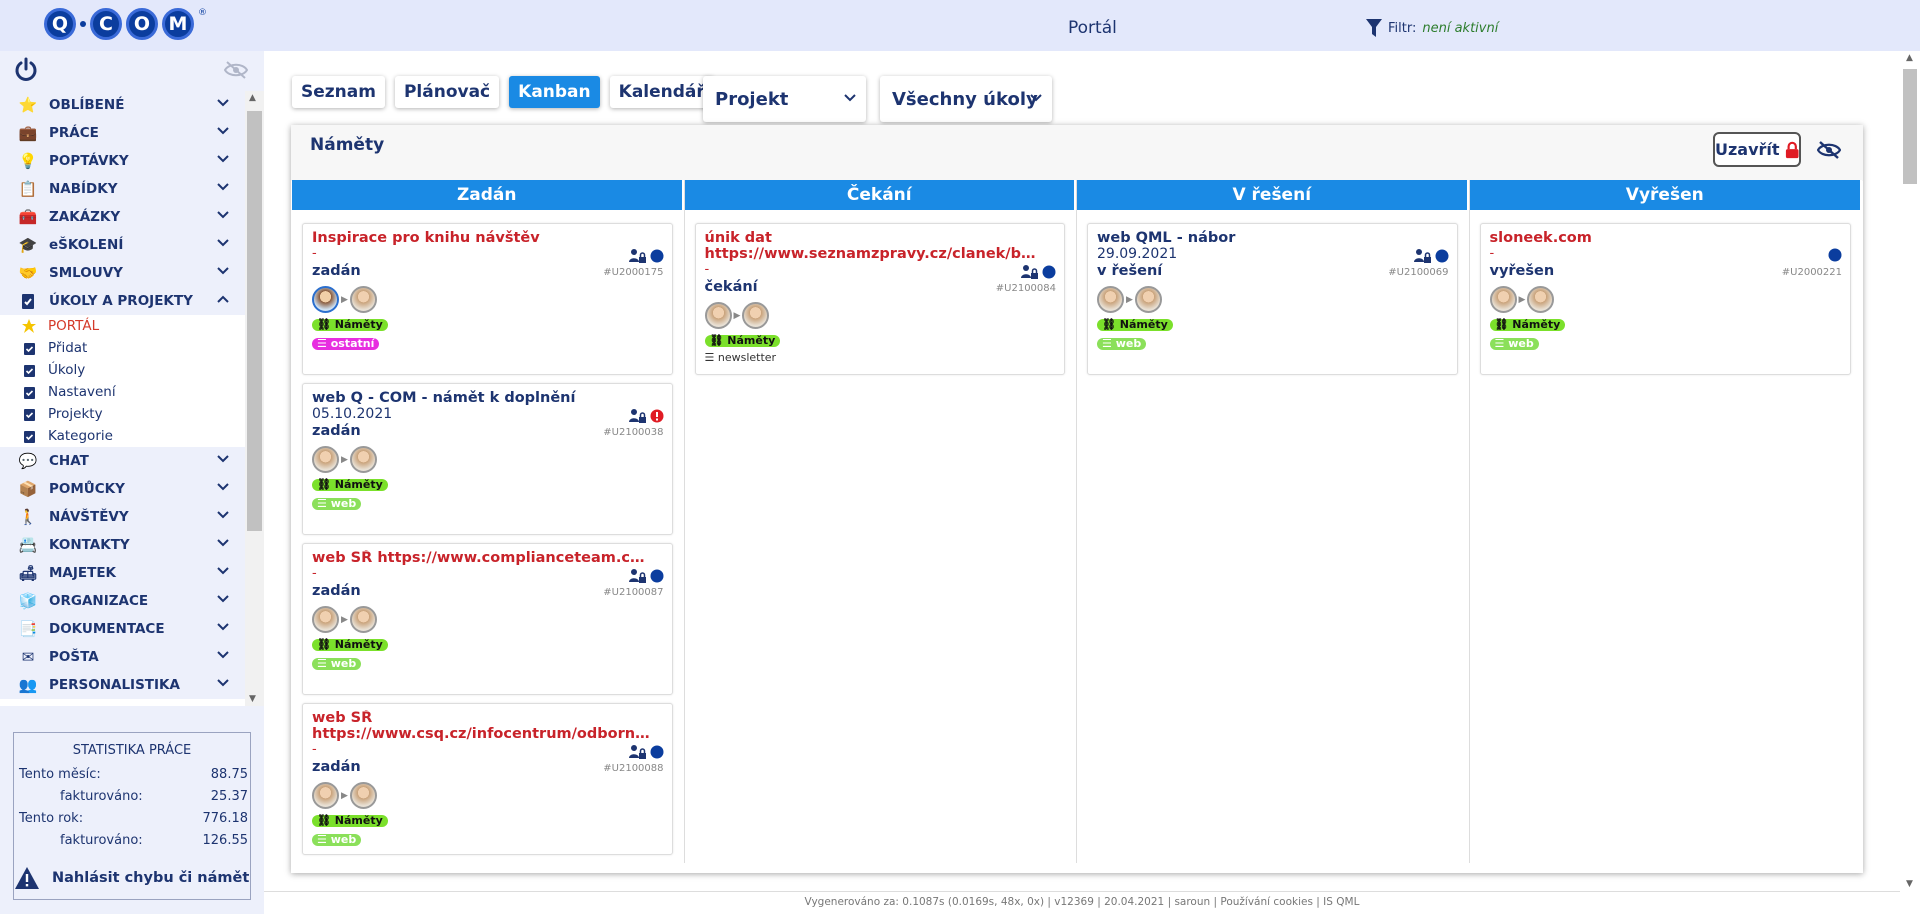  What do you see at coordinates (122, 392) in the screenshot?
I see `submenu-nastaveni: Nastavení` at bounding box center [122, 392].